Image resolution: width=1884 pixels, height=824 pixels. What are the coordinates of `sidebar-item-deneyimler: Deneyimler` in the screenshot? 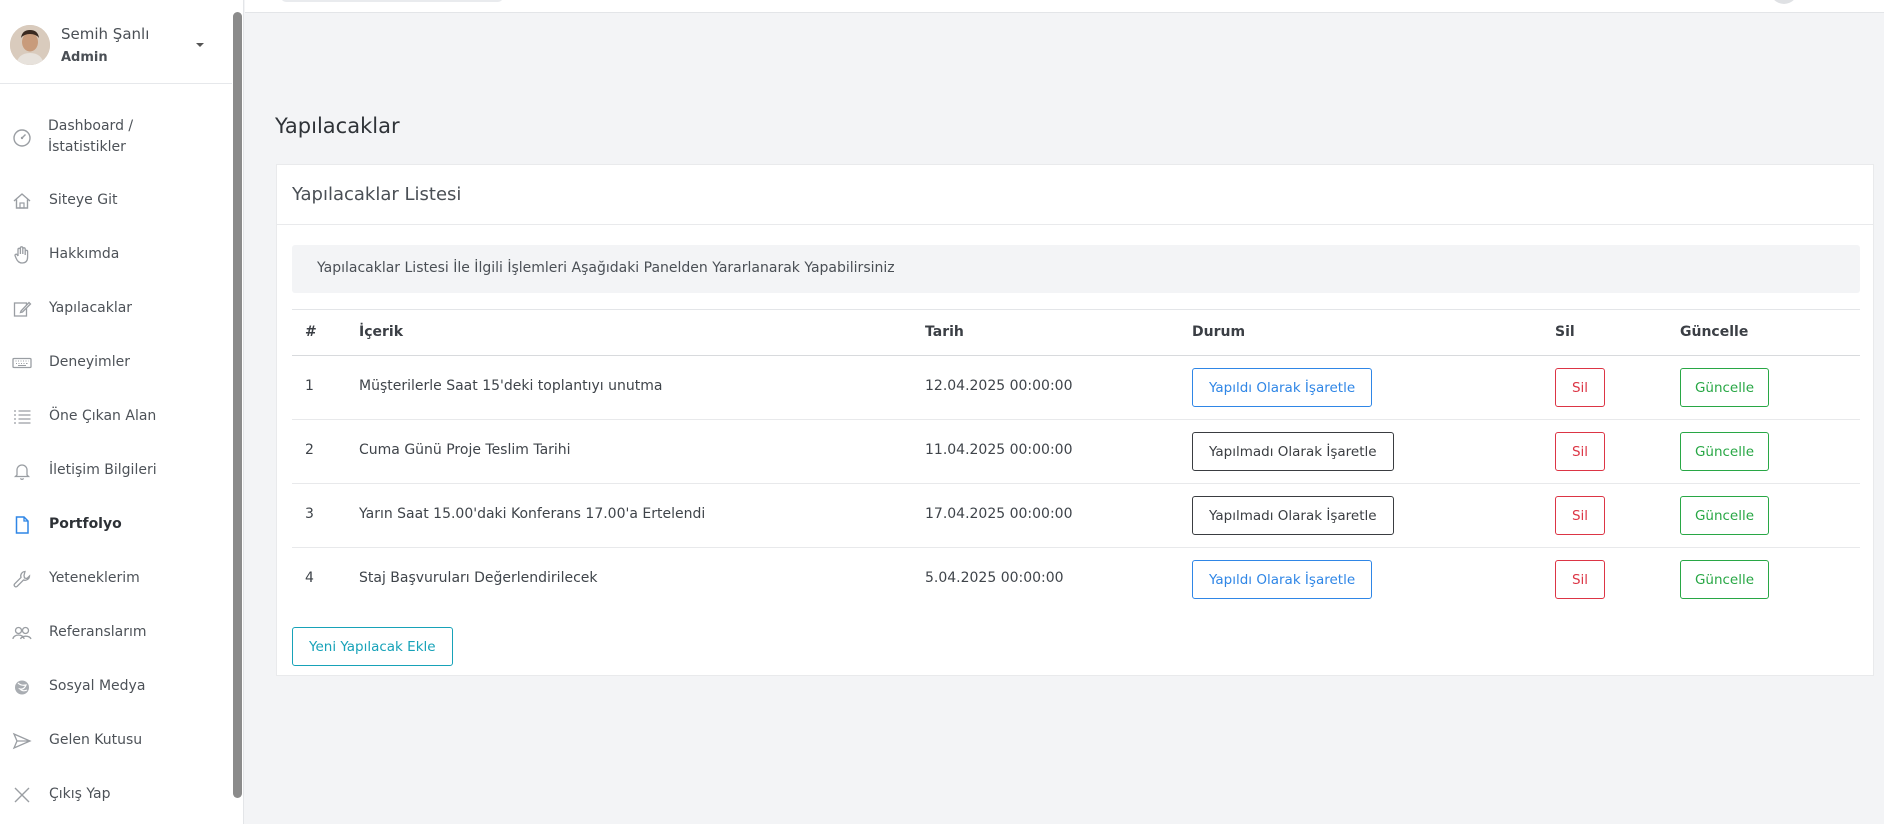 It's located at (116, 363).